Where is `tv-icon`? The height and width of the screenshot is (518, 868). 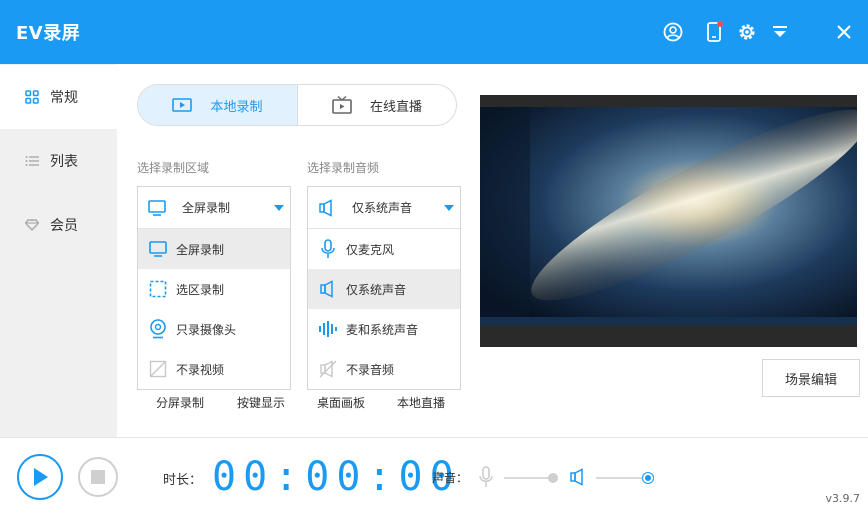 tv-icon is located at coordinates (342, 105).